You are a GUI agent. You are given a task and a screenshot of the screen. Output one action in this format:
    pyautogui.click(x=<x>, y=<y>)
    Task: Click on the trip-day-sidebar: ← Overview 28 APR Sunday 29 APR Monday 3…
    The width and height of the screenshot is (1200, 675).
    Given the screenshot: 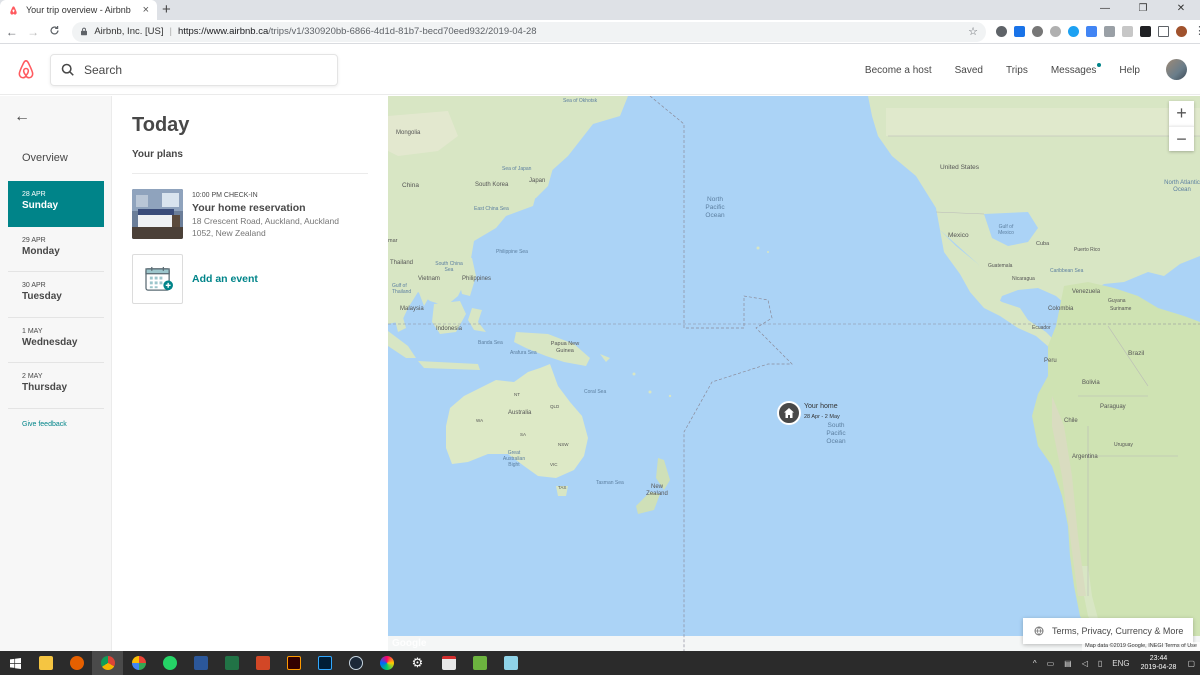 What is the action you would take?
    pyautogui.click(x=56, y=373)
    